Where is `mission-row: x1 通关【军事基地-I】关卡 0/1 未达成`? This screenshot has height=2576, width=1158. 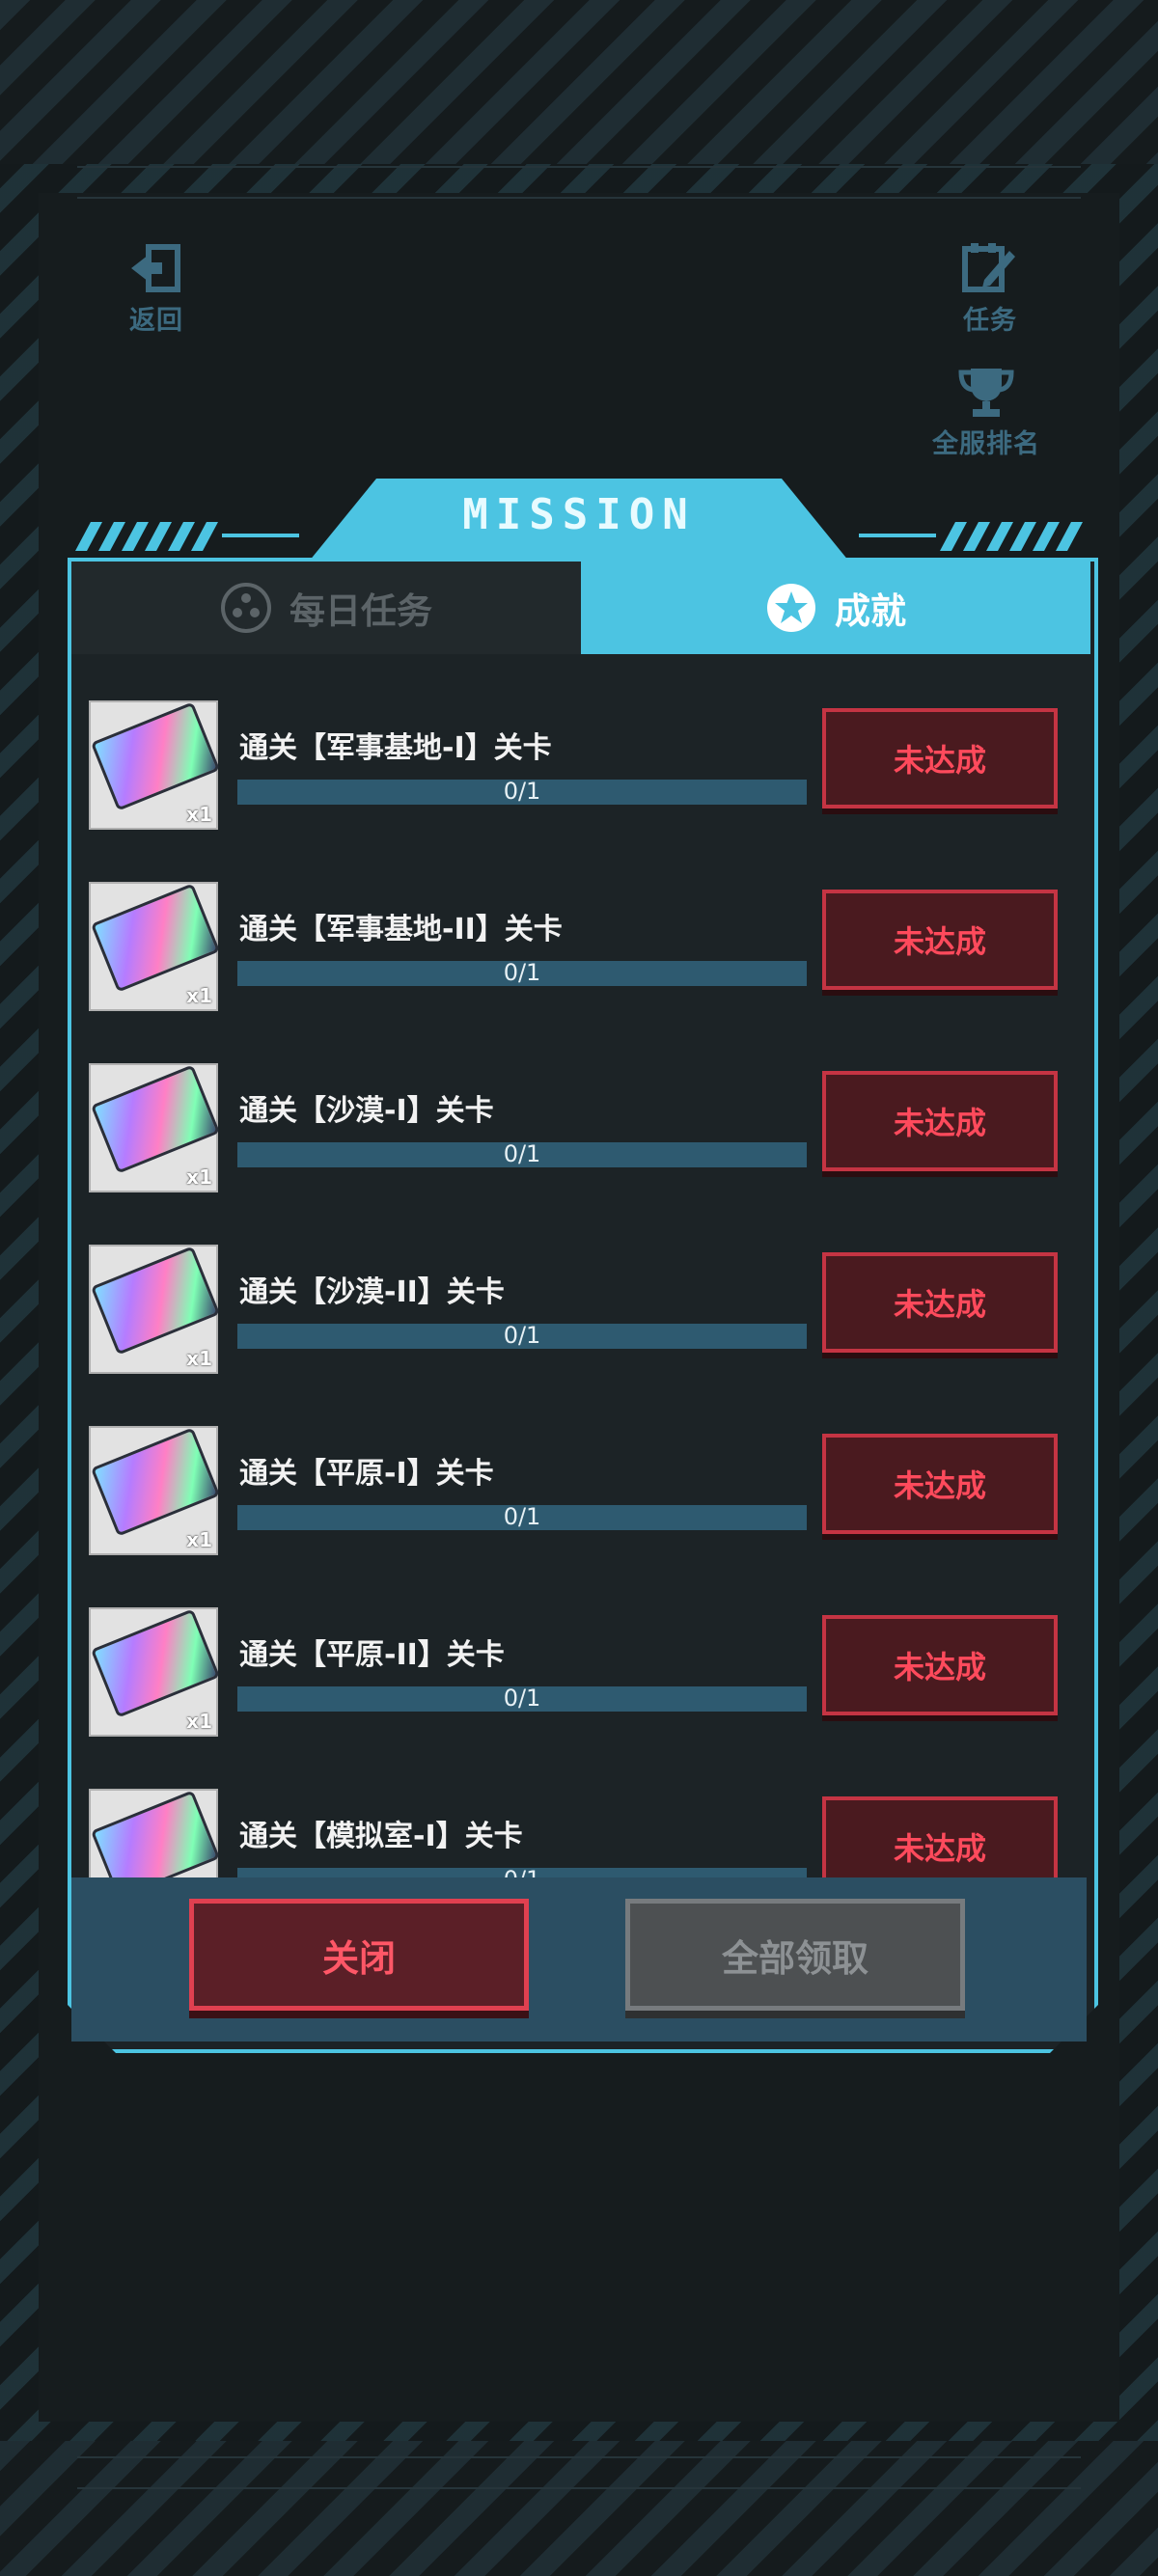 mission-row: x1 通关【军事基地-I】关卡 0/1 未达成 is located at coordinates (579, 755).